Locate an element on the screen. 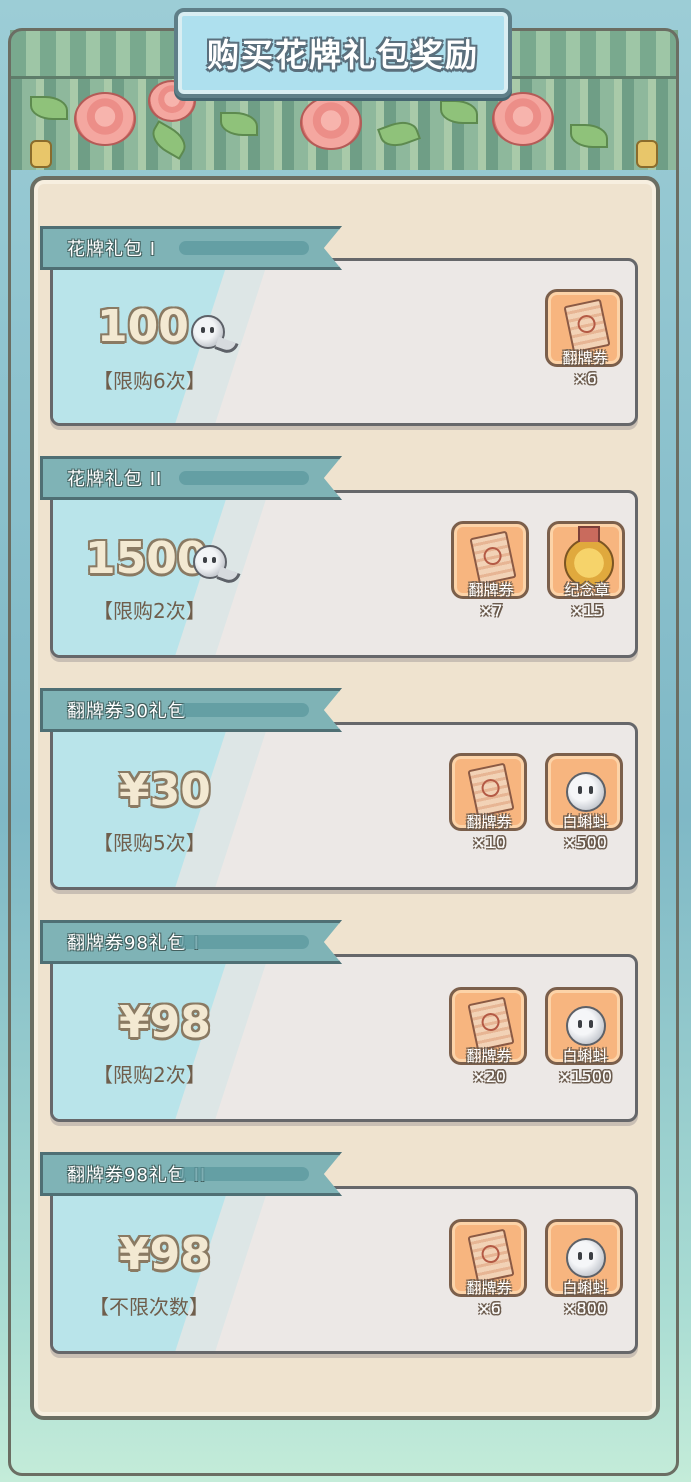 This screenshot has height=1482, width=691. reward-qty: ×500 is located at coordinates (585, 842).